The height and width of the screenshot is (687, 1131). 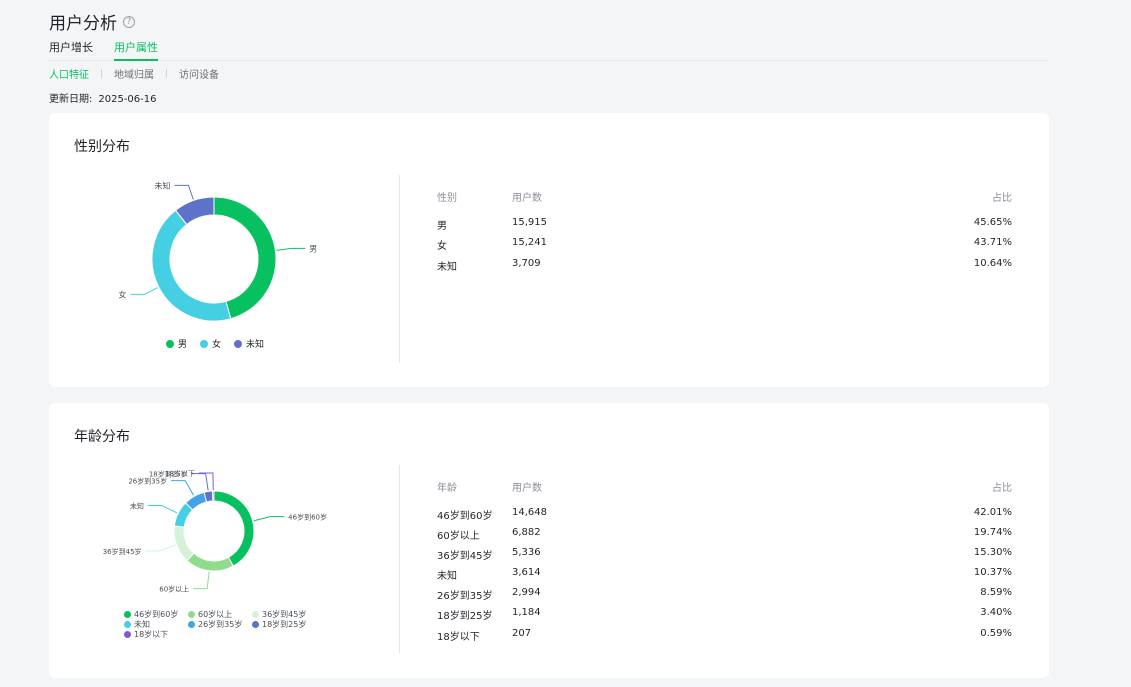 What do you see at coordinates (724, 244) in the screenshot?
I see `table-row: 女 15,241 43.71%` at bounding box center [724, 244].